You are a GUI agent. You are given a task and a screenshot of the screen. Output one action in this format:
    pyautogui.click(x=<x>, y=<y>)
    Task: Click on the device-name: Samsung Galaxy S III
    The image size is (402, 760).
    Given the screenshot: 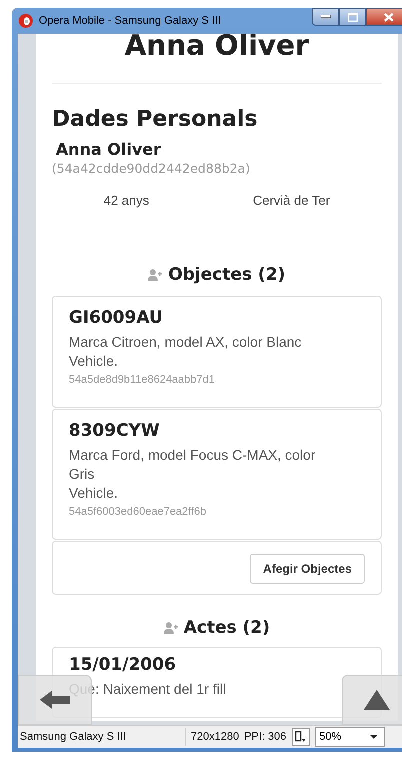 What is the action you would take?
    pyautogui.click(x=74, y=737)
    